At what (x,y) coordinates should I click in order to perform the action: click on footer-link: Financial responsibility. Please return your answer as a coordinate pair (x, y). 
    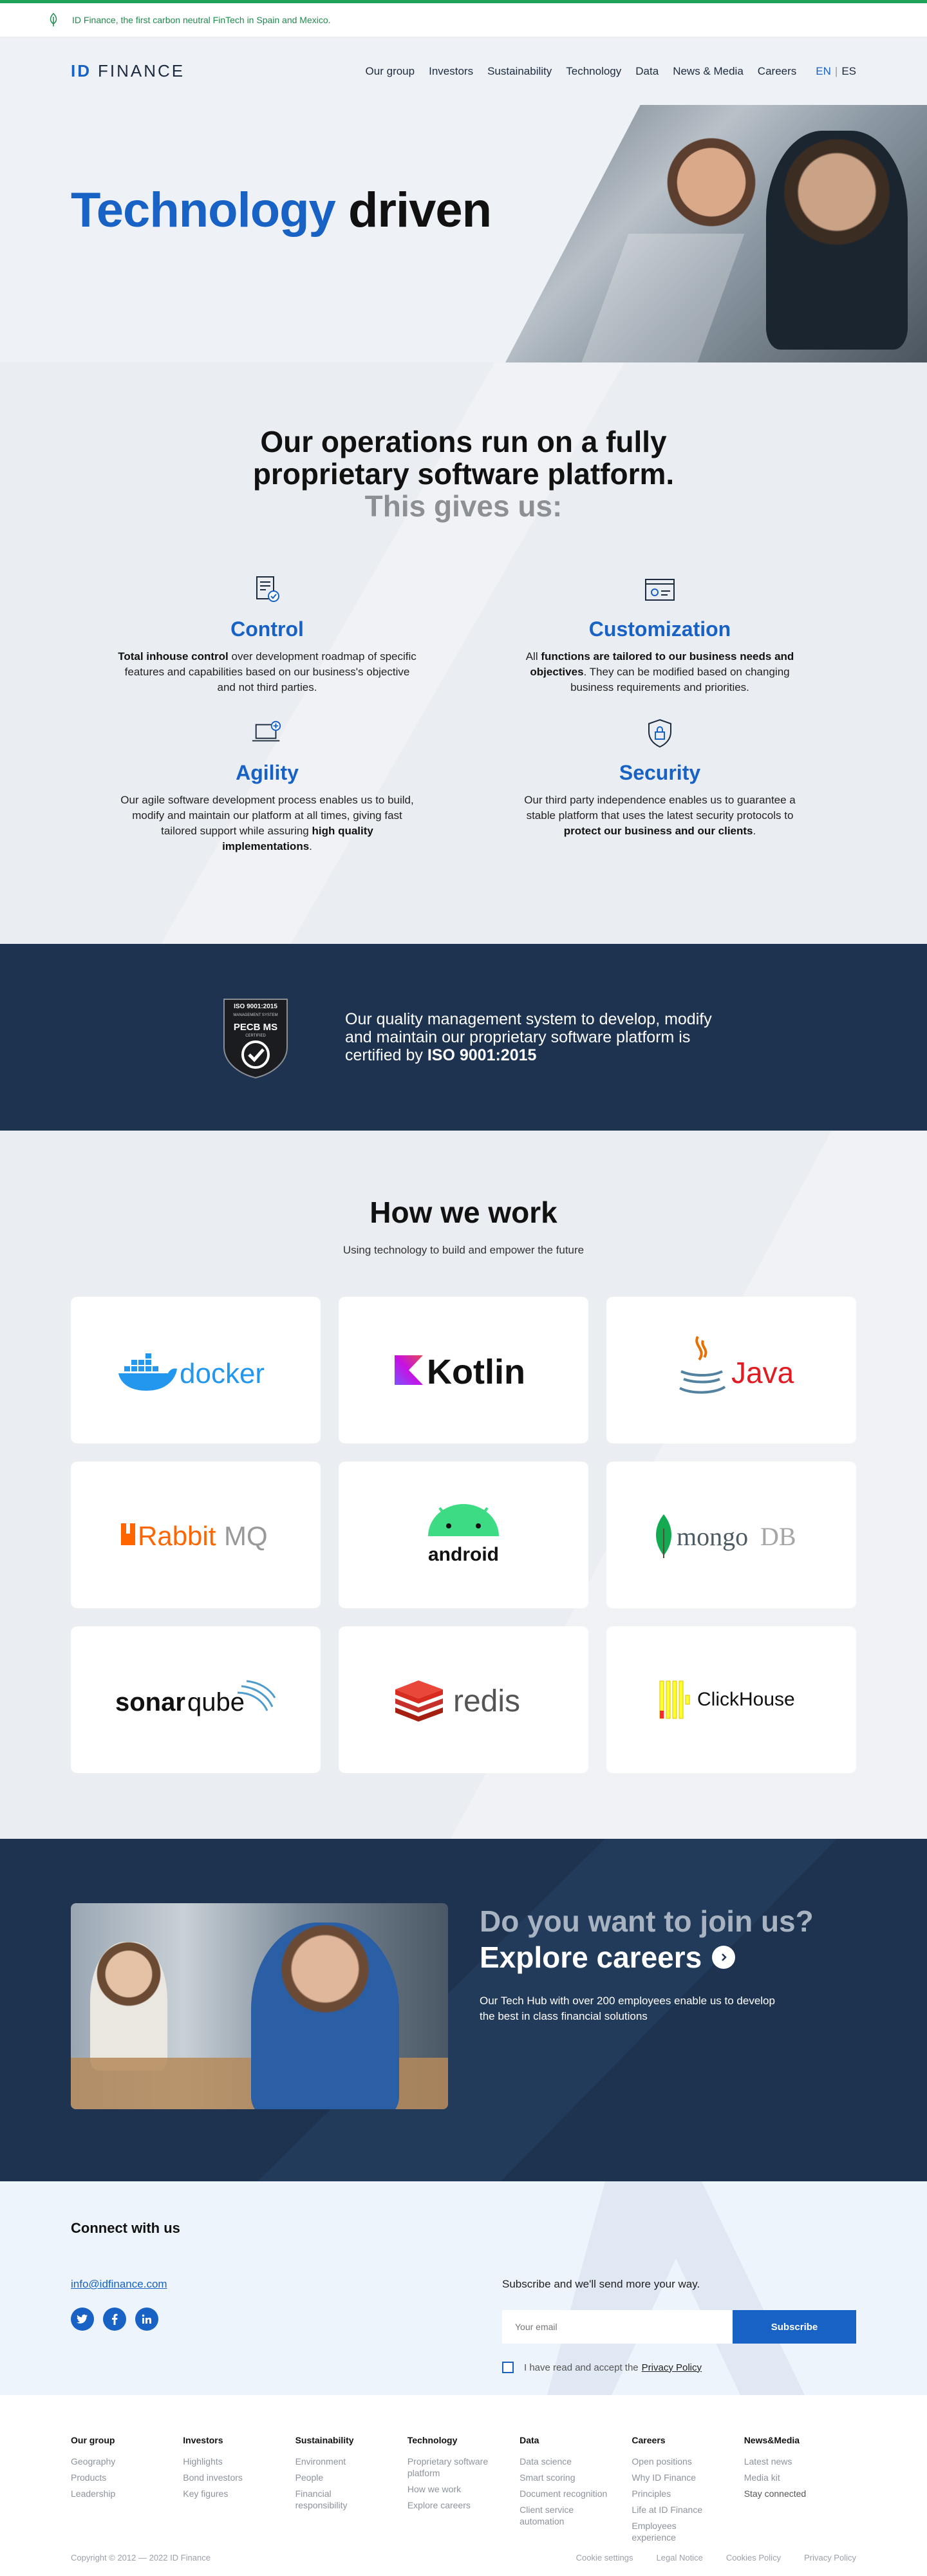
    Looking at the image, I should click on (340, 2499).